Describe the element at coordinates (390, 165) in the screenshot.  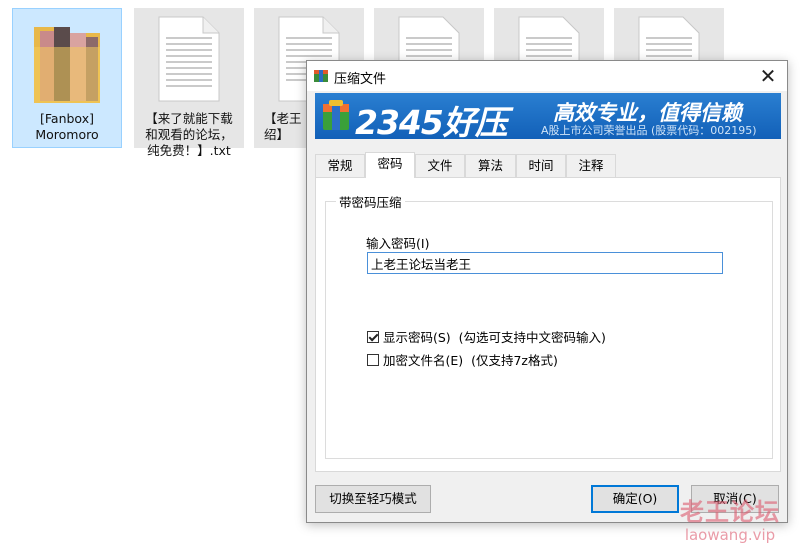
I see `tab-password: 密码` at that location.